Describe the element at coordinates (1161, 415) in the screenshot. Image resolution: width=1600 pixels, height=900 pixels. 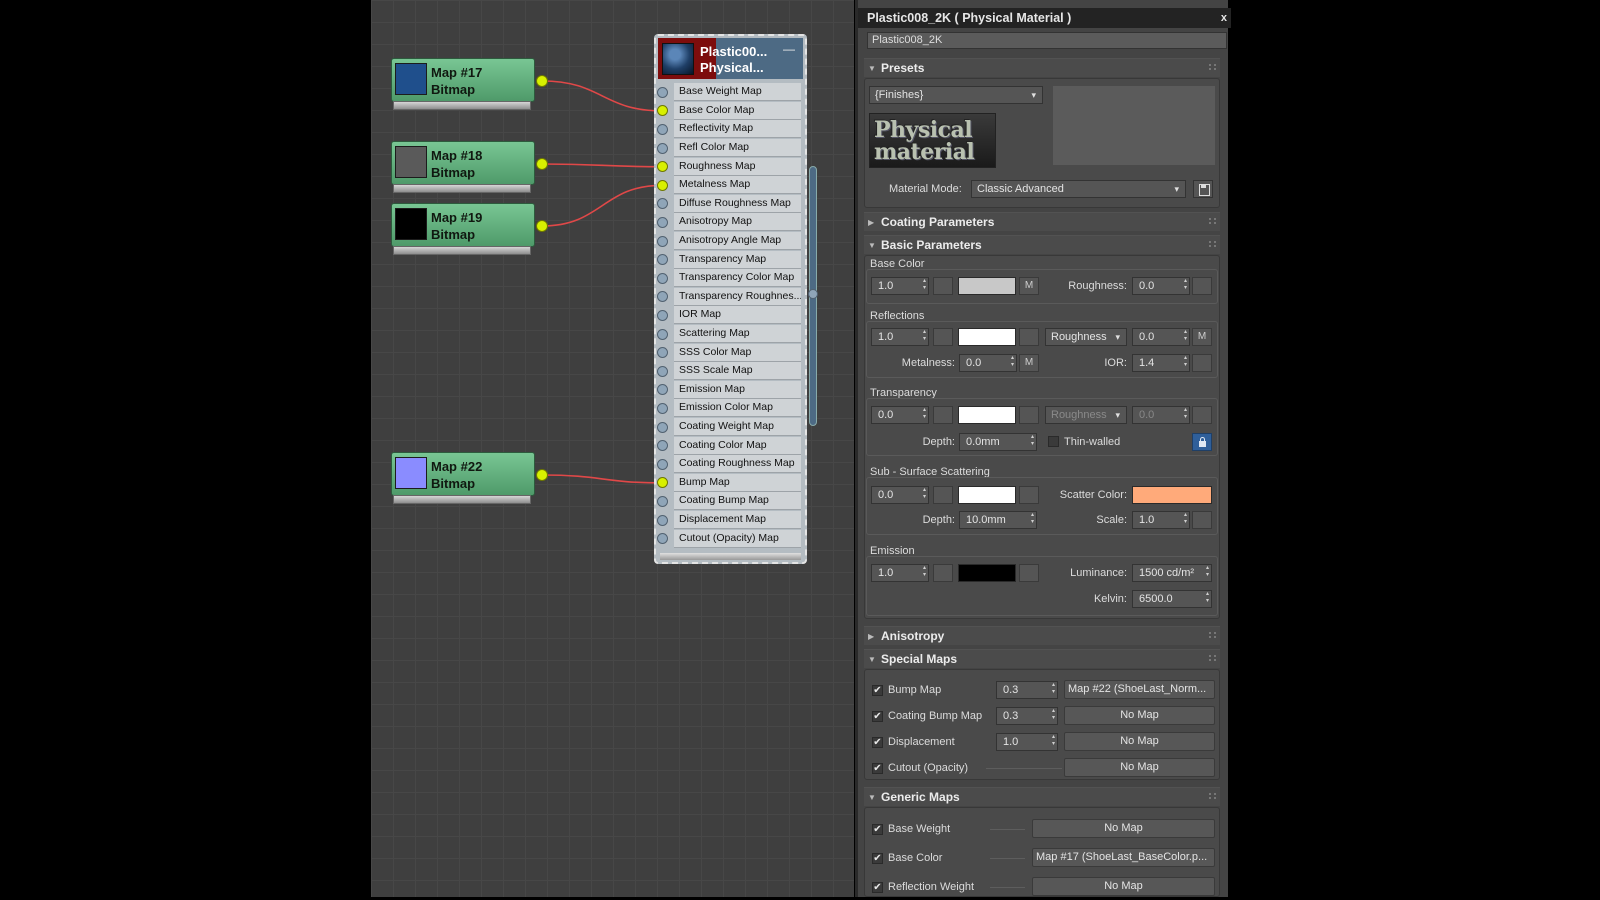
I see `transparency-roughness-spinner: 0.0` at that location.